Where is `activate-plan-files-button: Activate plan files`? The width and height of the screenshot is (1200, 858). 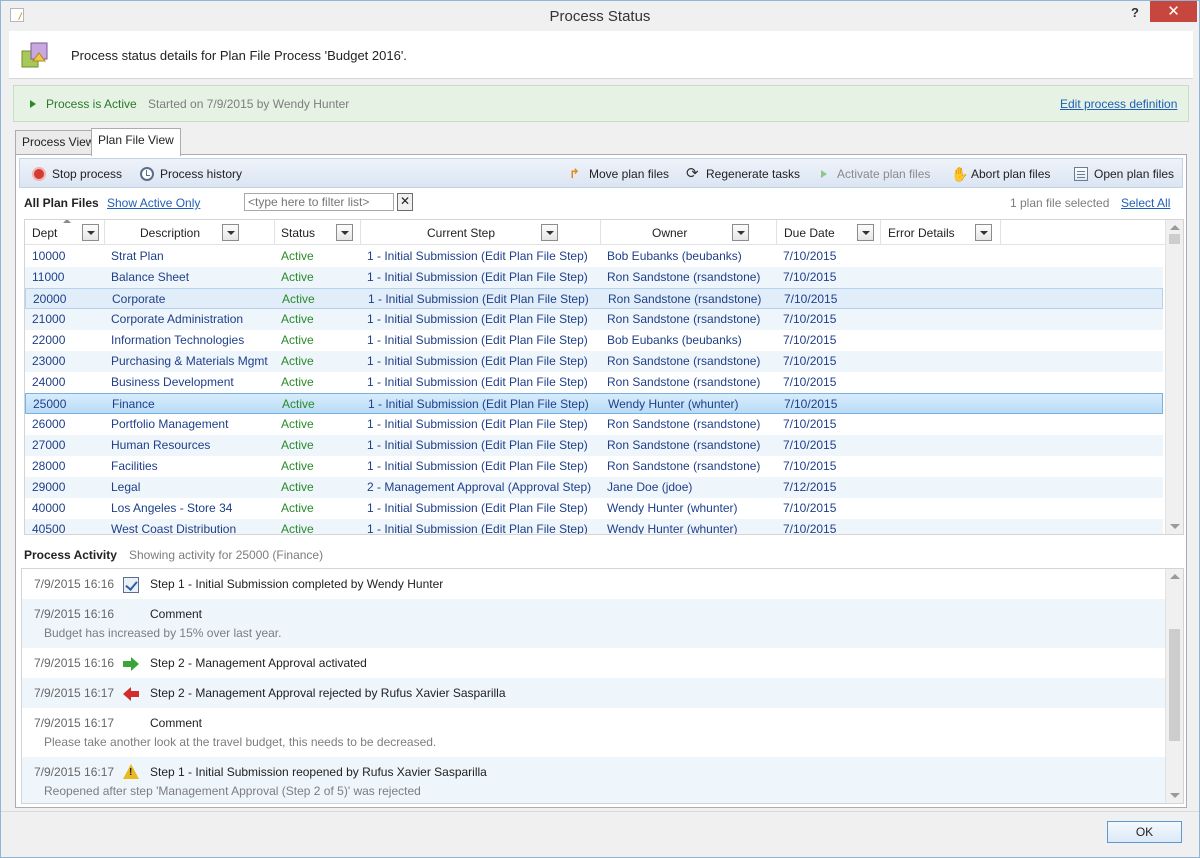
activate-plan-files-button: Activate plan files is located at coordinates (873, 174).